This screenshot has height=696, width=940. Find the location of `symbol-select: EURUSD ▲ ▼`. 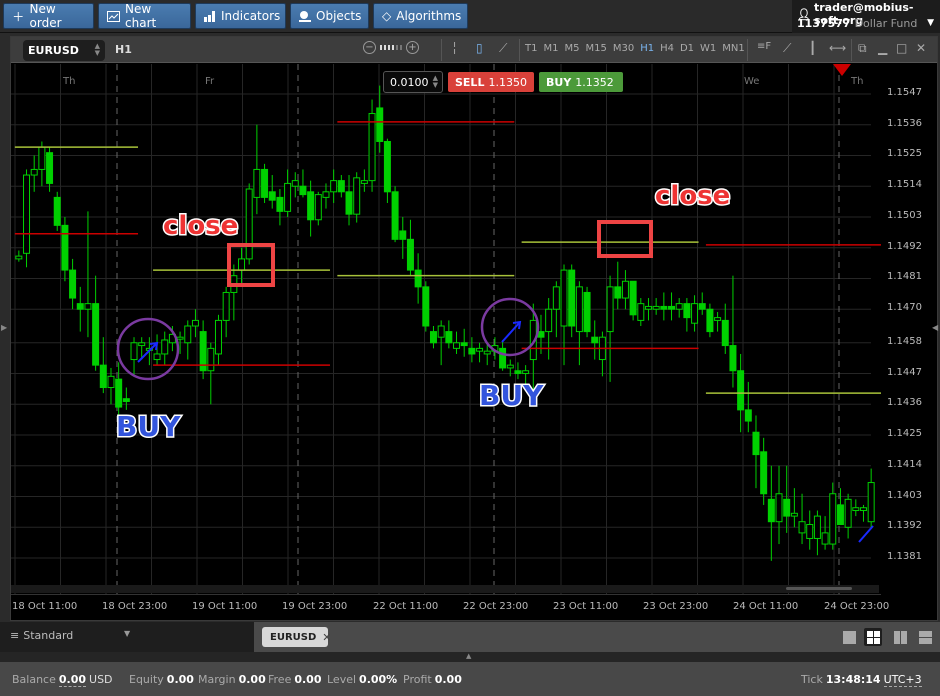

symbol-select: EURUSD ▲ ▼ is located at coordinates (64, 50).